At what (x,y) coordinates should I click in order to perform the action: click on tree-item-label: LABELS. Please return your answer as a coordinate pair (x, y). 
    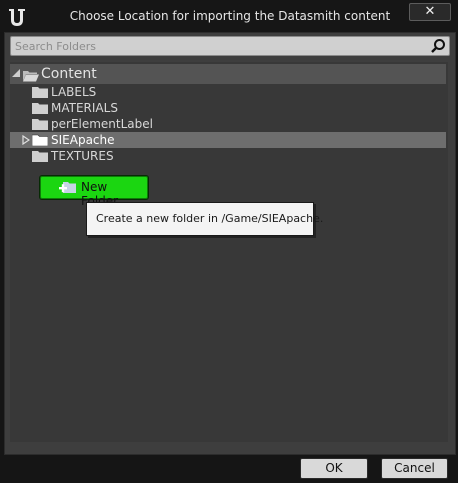
    Looking at the image, I should click on (74, 92).